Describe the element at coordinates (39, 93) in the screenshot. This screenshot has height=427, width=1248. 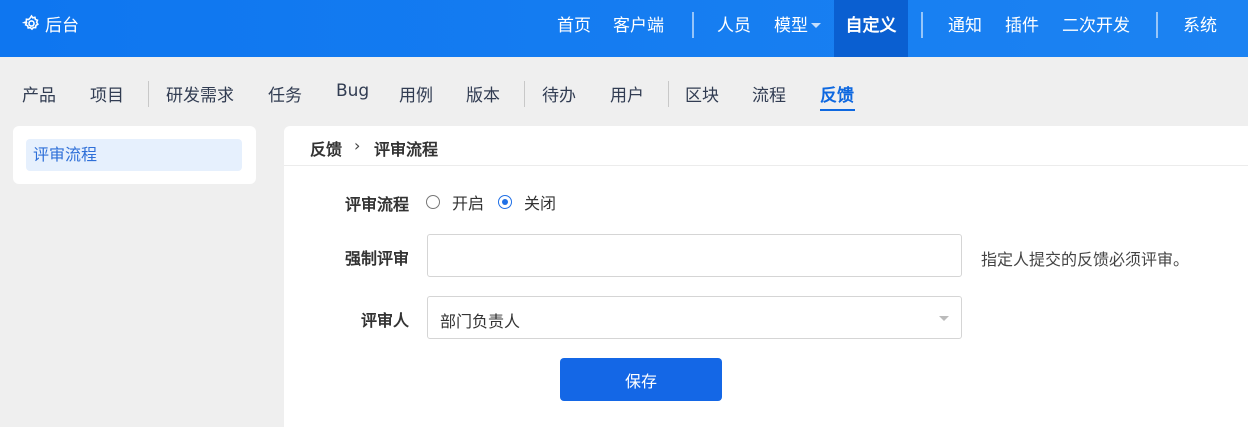
I see `subnav-item-product: 产品` at that location.